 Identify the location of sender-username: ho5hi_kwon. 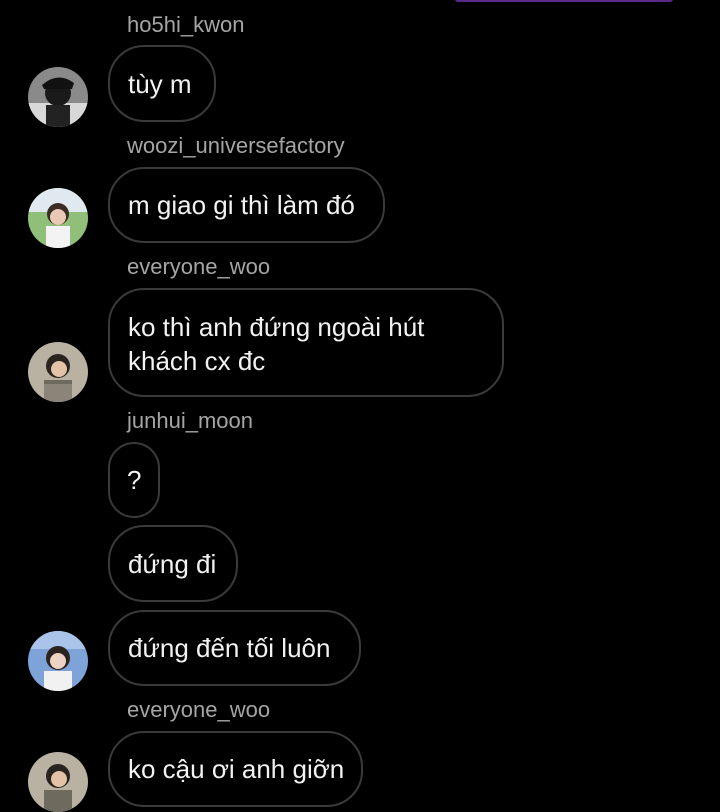
(185, 25).